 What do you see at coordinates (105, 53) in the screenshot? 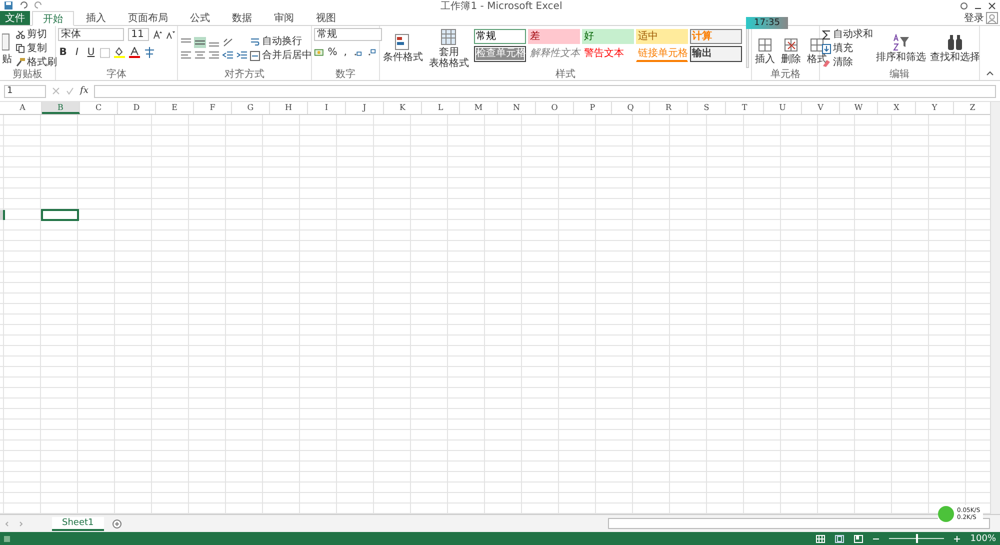
I see `borders-icon` at bounding box center [105, 53].